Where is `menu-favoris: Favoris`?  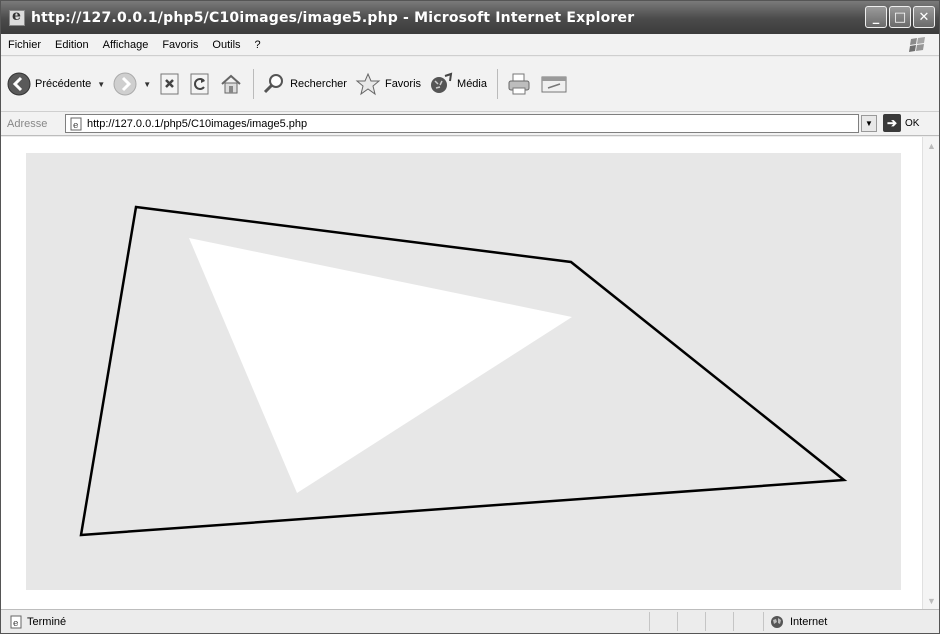
menu-favoris: Favoris is located at coordinates (180, 45).